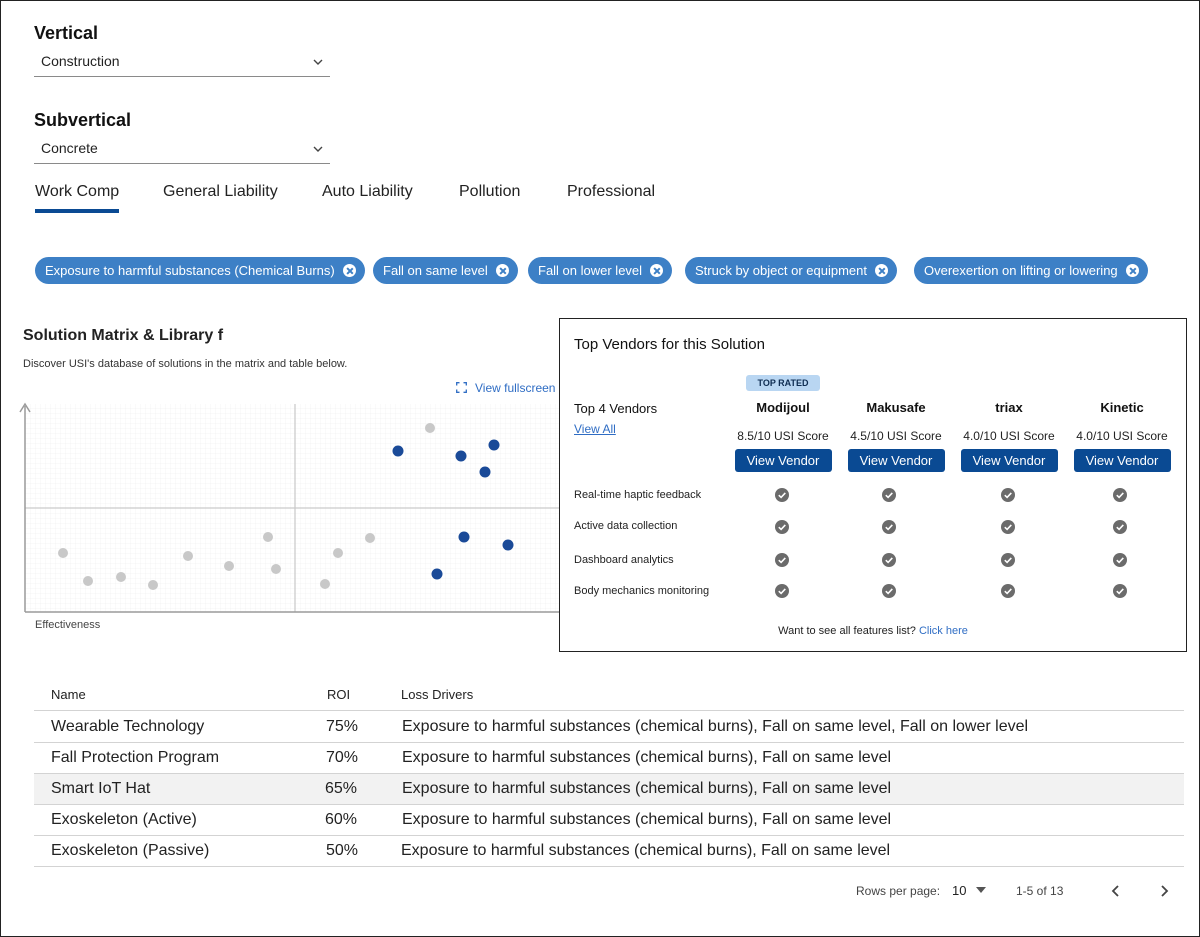 Image resolution: width=1200 pixels, height=937 pixels. What do you see at coordinates (437, 694) in the screenshot?
I see `column-header-loss-drivers: Loss Drivers` at bounding box center [437, 694].